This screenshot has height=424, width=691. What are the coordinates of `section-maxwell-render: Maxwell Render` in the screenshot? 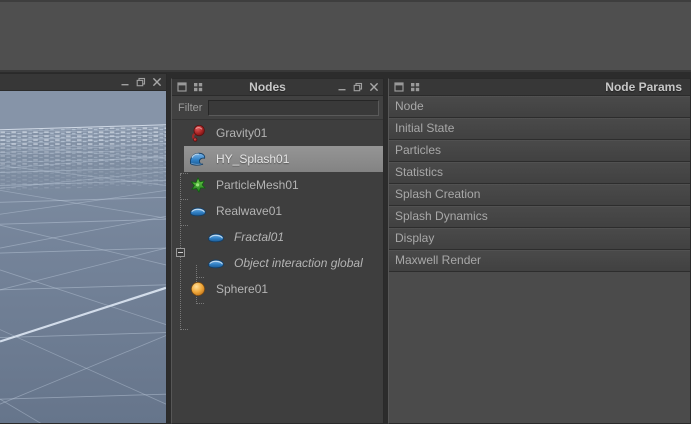 It's located at (539, 261).